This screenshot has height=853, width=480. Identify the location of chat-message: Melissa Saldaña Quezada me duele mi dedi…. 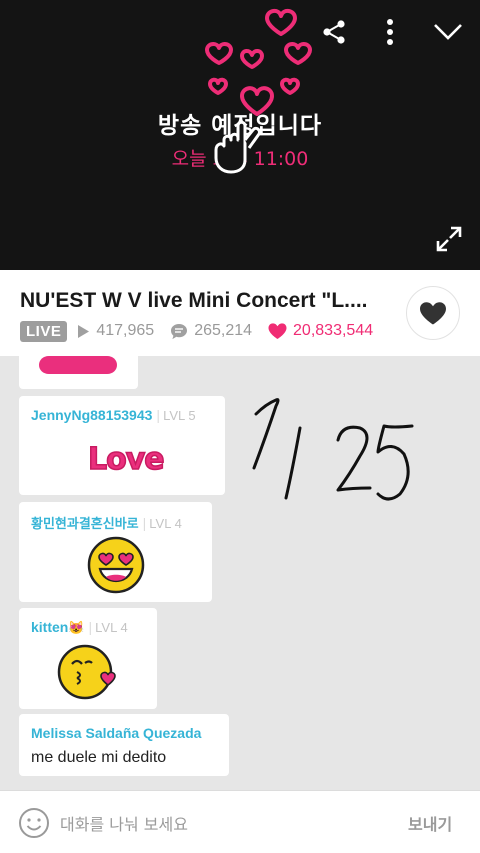
(124, 745).